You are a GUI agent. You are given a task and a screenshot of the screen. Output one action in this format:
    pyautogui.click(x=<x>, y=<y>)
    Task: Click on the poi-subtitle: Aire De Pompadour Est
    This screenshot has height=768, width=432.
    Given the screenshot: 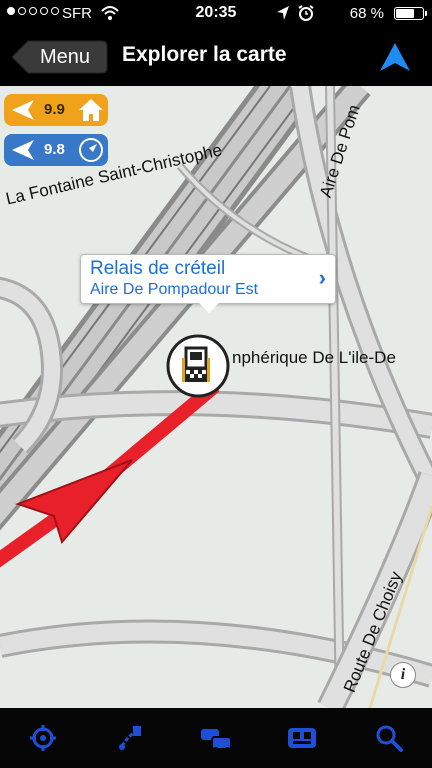 What is the action you would take?
    pyautogui.click(x=174, y=289)
    